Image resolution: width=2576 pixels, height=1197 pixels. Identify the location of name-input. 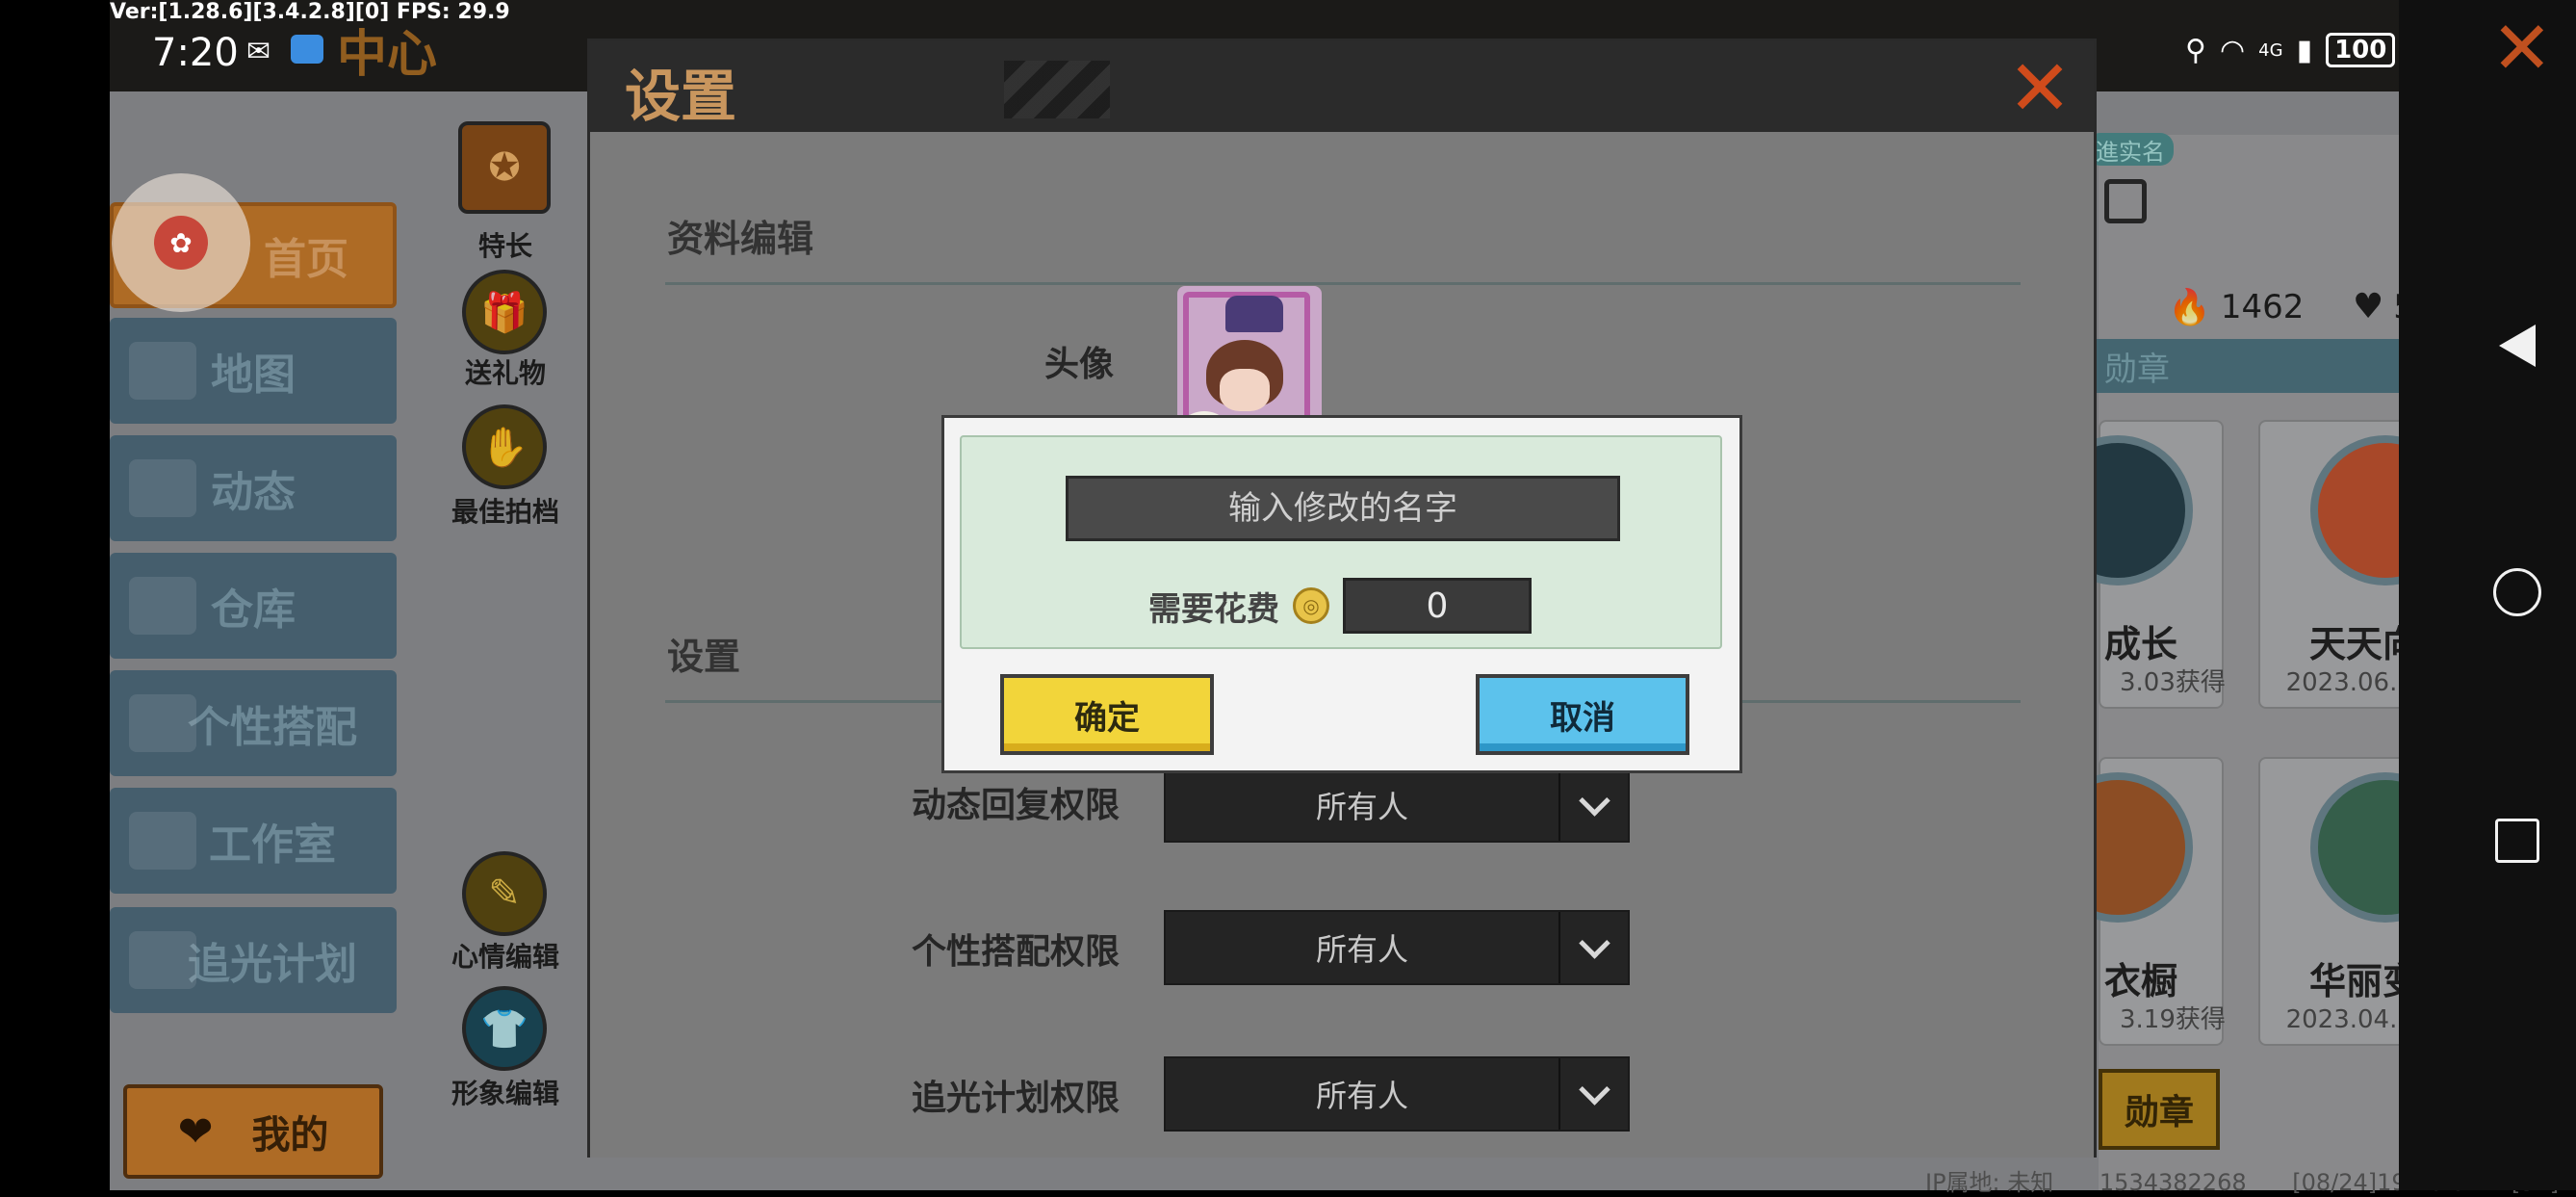
(1343, 509).